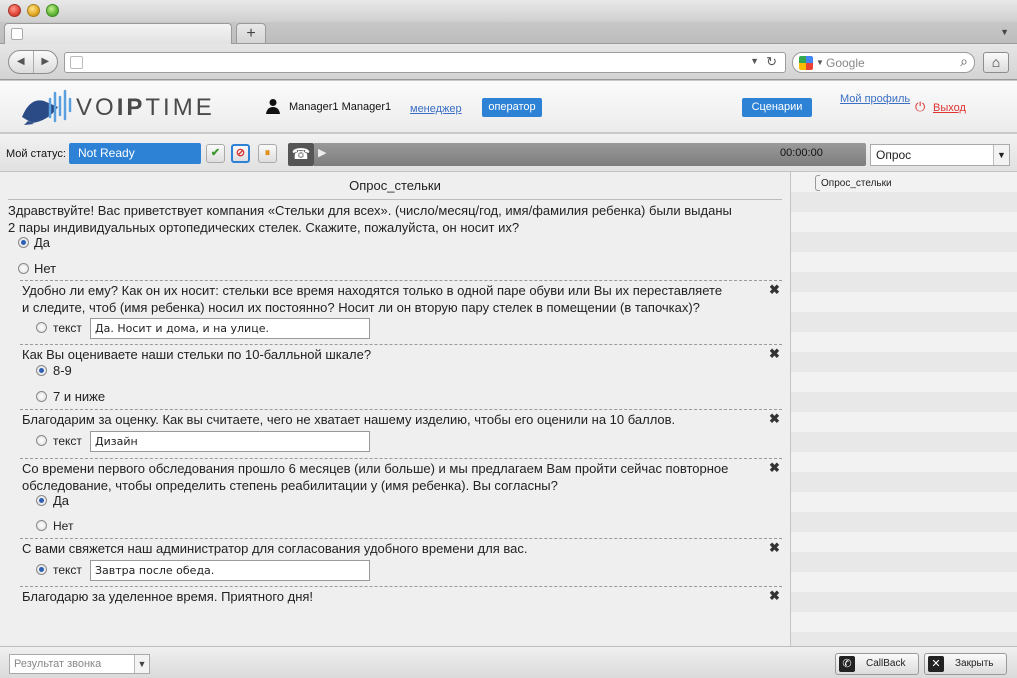 This screenshot has height=678, width=1017. Describe the element at coordinates (14, 10) in the screenshot. I see `close-window-button` at that location.